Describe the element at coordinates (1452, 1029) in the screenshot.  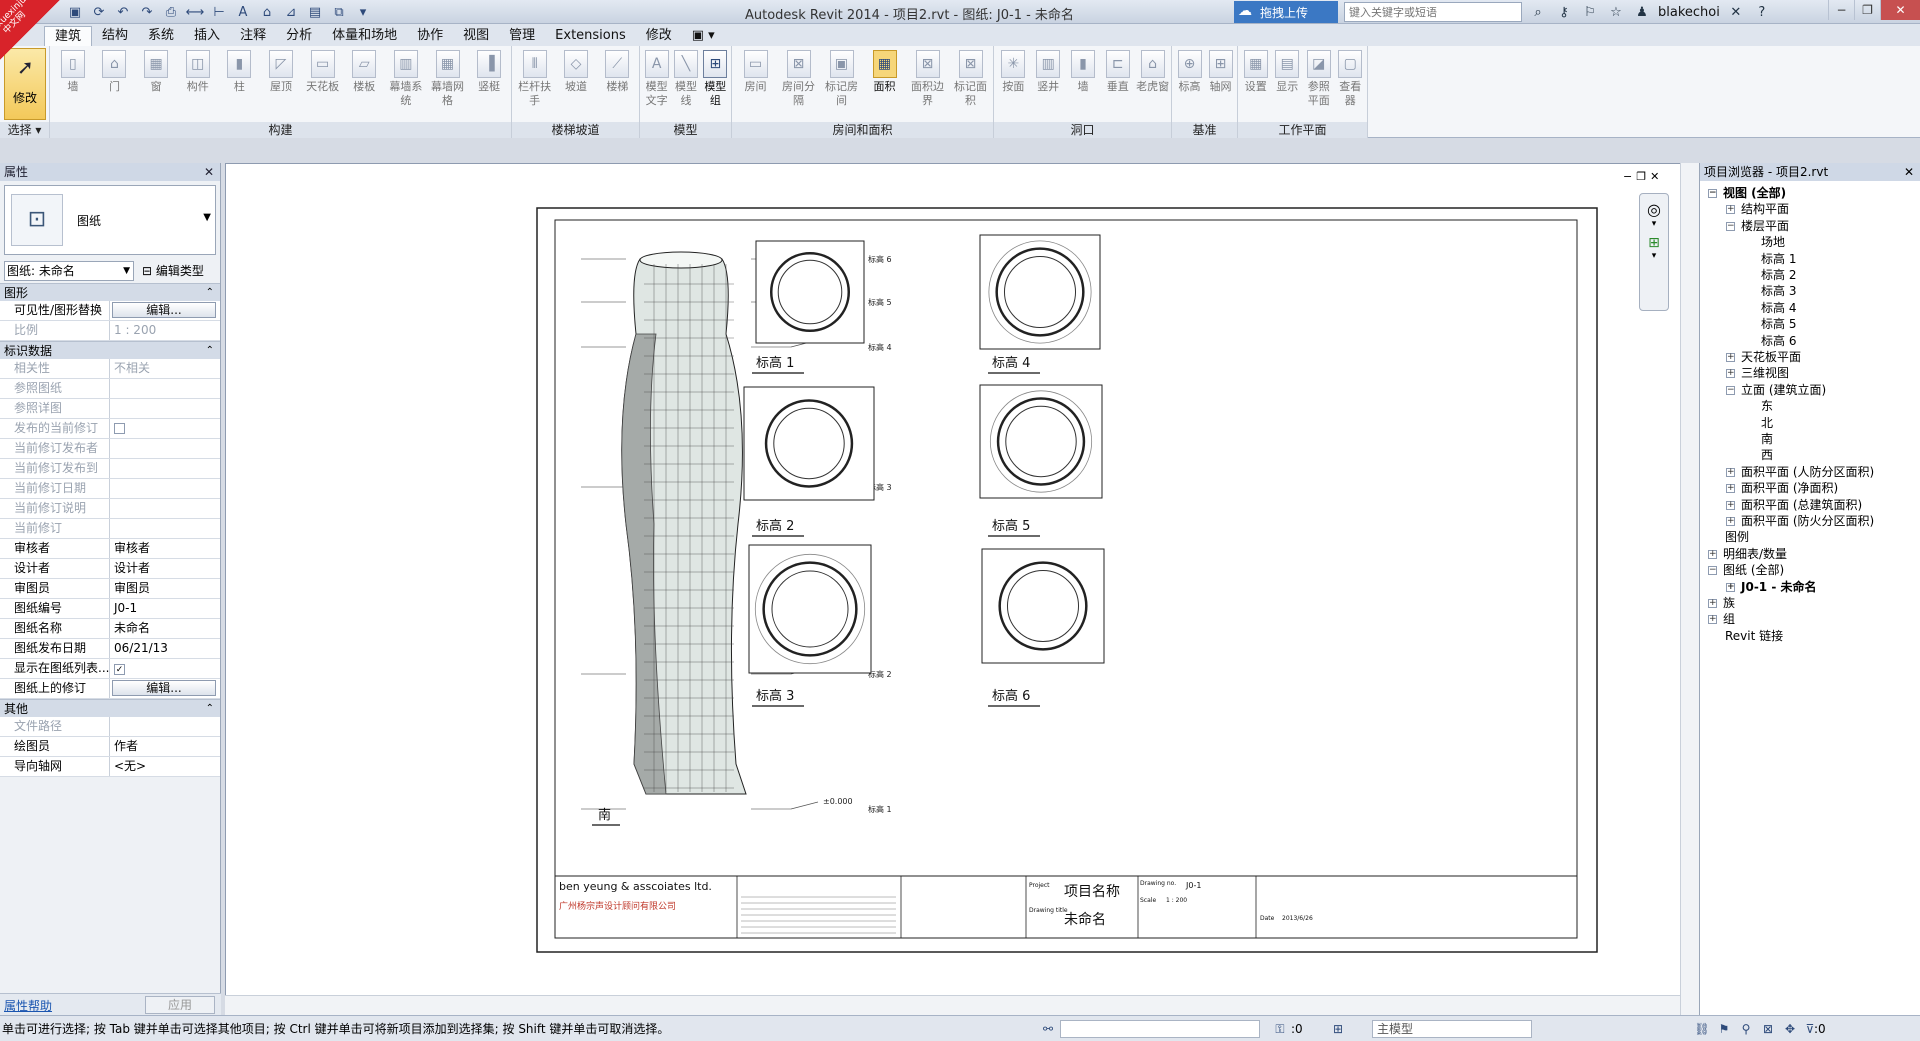
I see `model-dropdown: 主模型` at that location.